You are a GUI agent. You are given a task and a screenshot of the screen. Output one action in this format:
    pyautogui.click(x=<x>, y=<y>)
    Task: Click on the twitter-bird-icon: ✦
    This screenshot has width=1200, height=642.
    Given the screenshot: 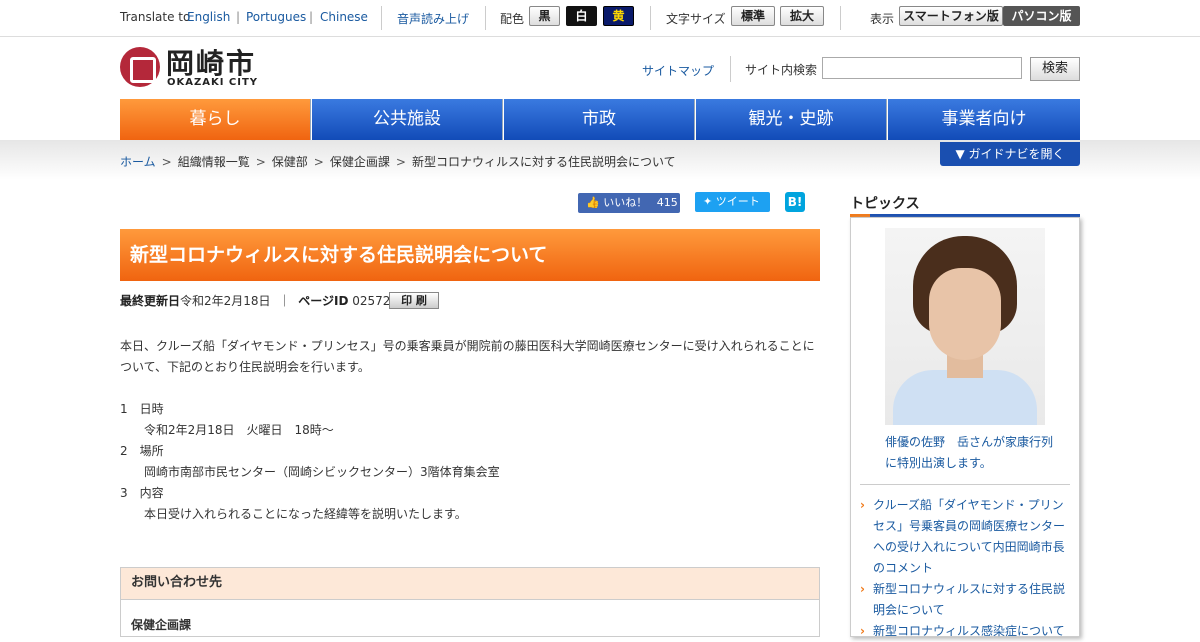 What is the action you would take?
    pyautogui.click(x=708, y=201)
    